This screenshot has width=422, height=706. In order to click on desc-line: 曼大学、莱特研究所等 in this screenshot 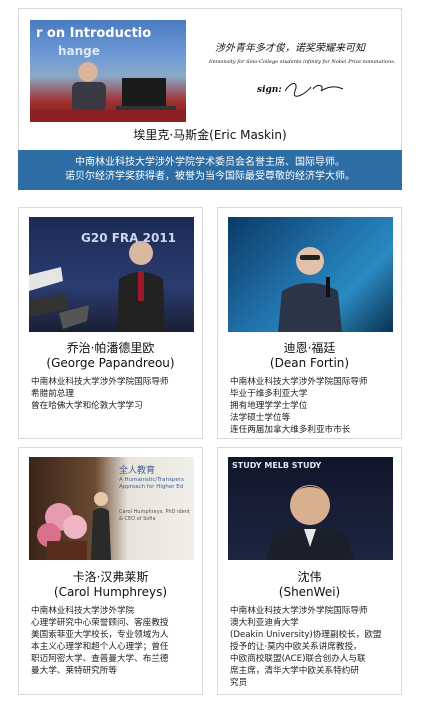, I will do `click(74, 671)`.